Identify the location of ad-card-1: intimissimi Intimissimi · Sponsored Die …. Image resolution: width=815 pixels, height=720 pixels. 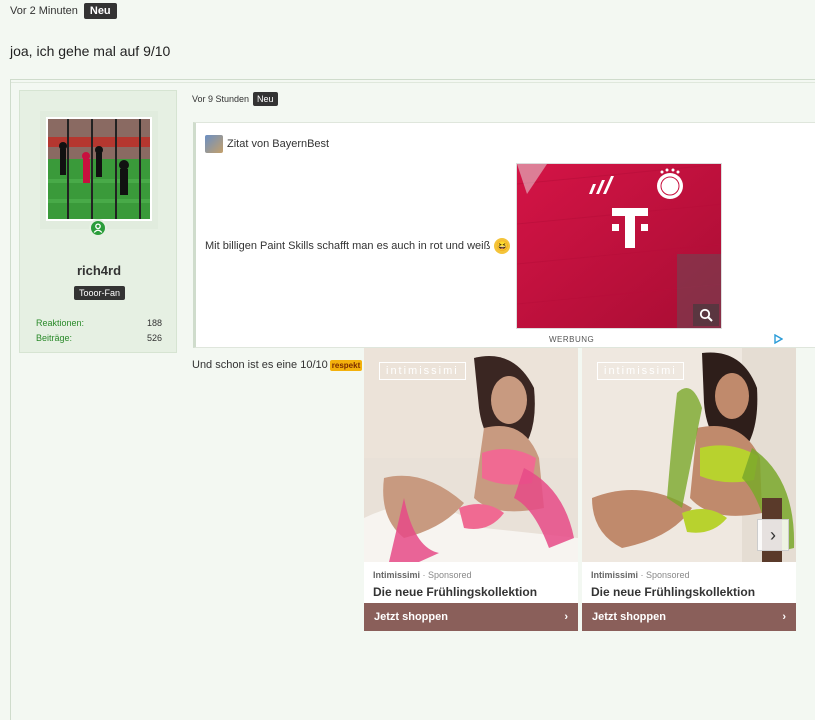
(471, 489).